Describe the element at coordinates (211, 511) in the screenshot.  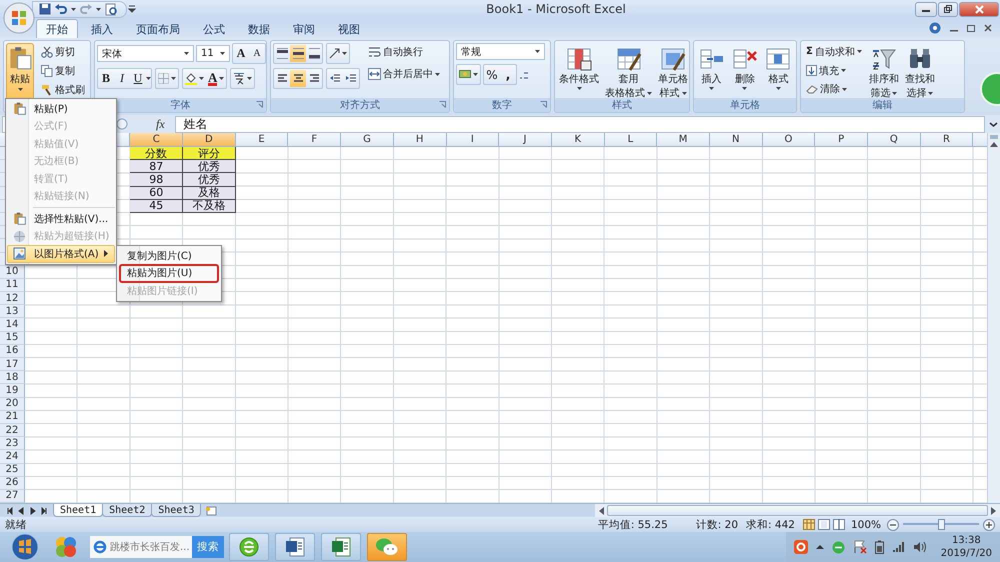
I see `new-sheet-icon` at that location.